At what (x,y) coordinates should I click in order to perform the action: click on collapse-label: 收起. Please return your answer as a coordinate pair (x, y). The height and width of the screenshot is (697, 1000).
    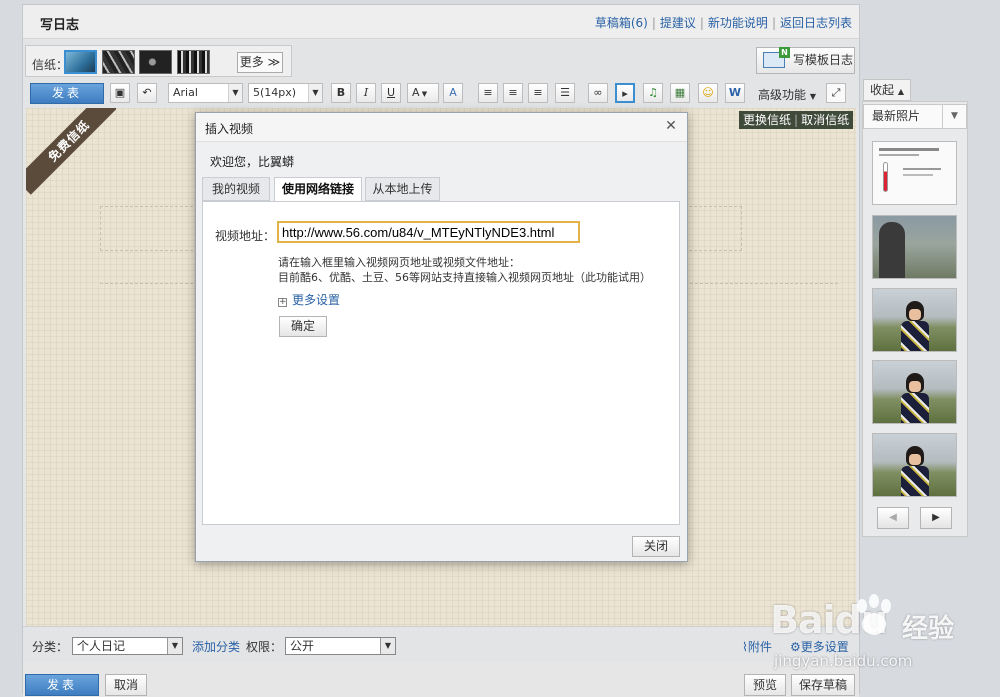
    Looking at the image, I should click on (882, 90).